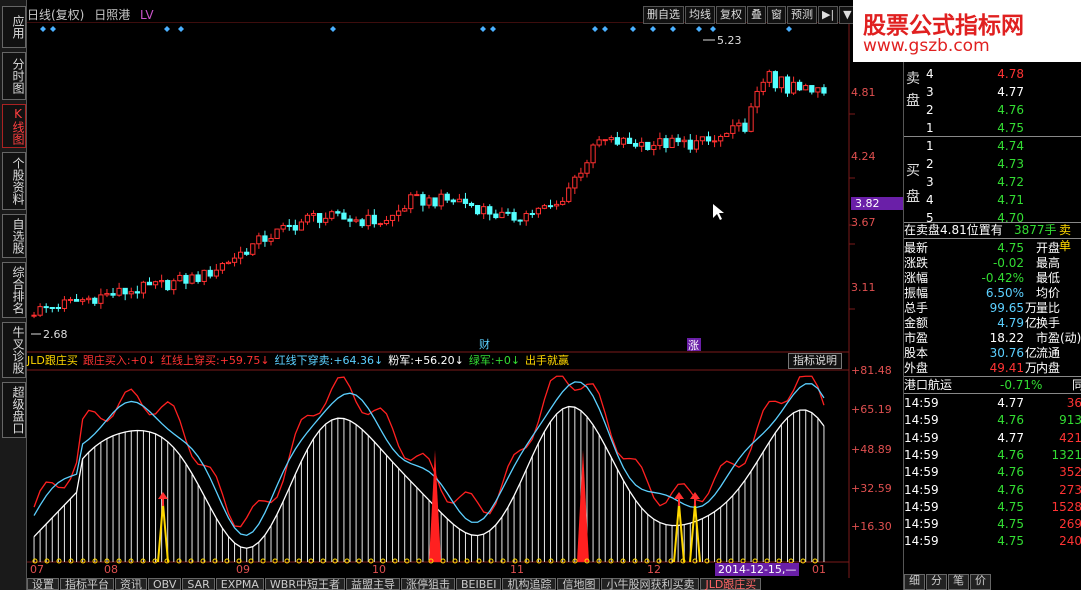  What do you see at coordinates (14, 410) in the screenshot?
I see `sidebar-item-7: 超级盘口` at bounding box center [14, 410].